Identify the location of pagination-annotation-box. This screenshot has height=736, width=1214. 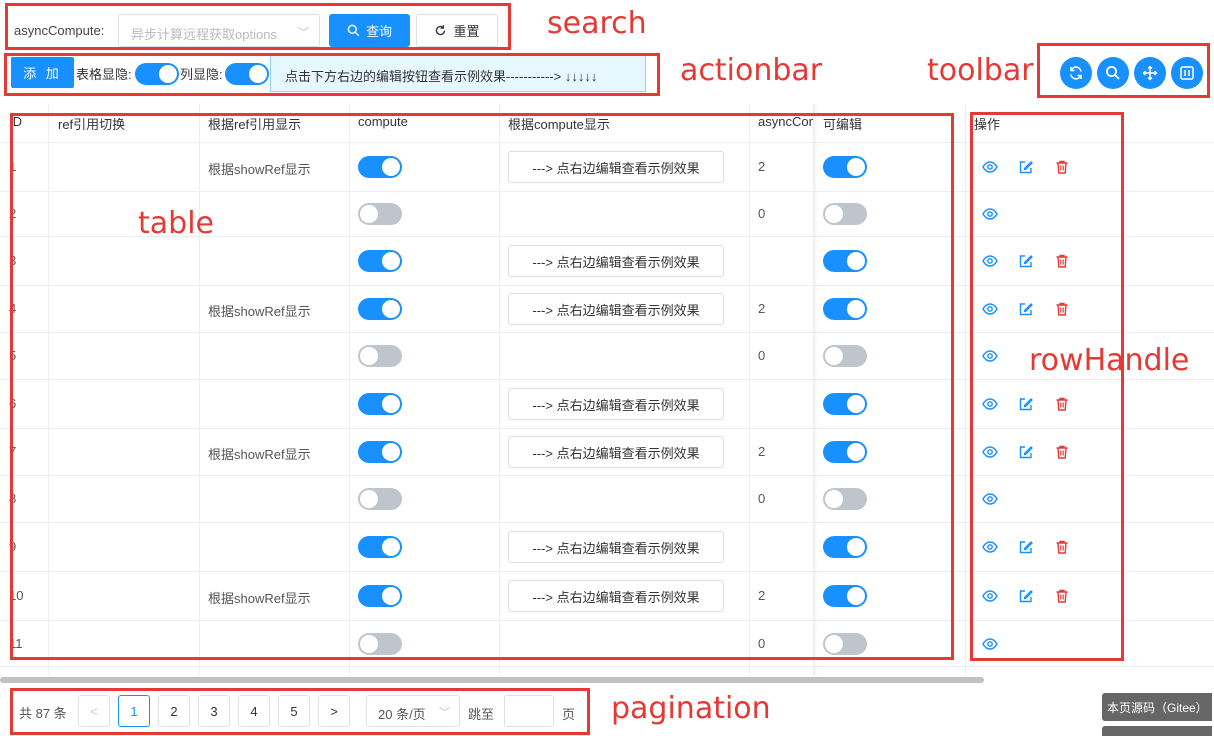
(300, 711).